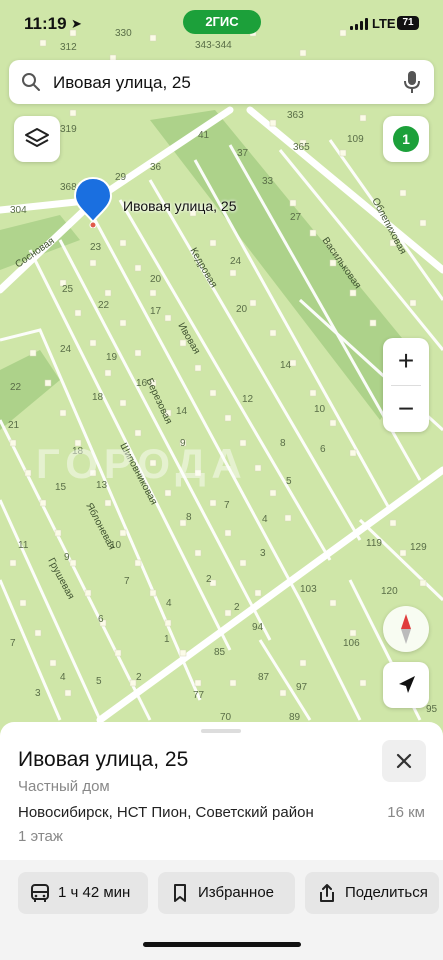  What do you see at coordinates (112, 357) in the screenshot?
I see `svg-text: 19` at bounding box center [112, 357].